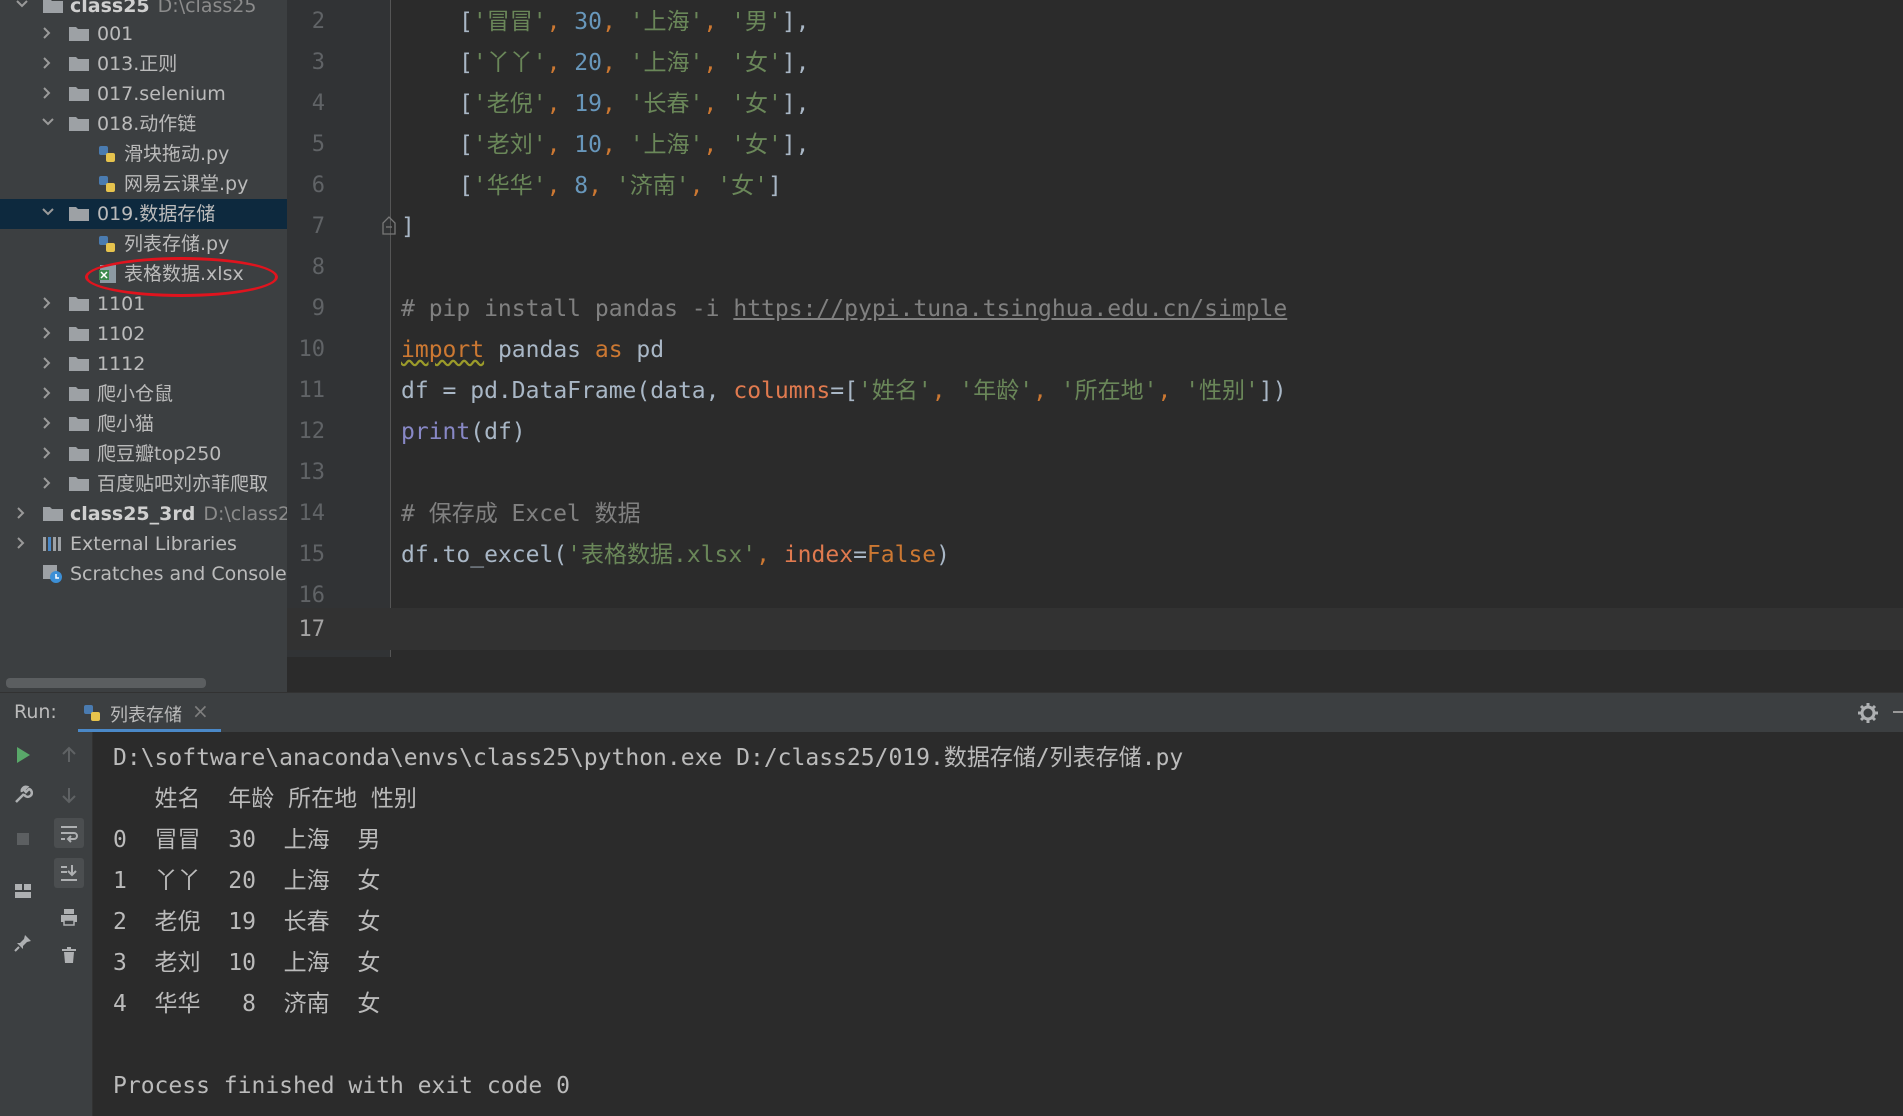 This screenshot has width=1903, height=1116. Describe the element at coordinates (23, 795) in the screenshot. I see `wrench-icon` at that location.